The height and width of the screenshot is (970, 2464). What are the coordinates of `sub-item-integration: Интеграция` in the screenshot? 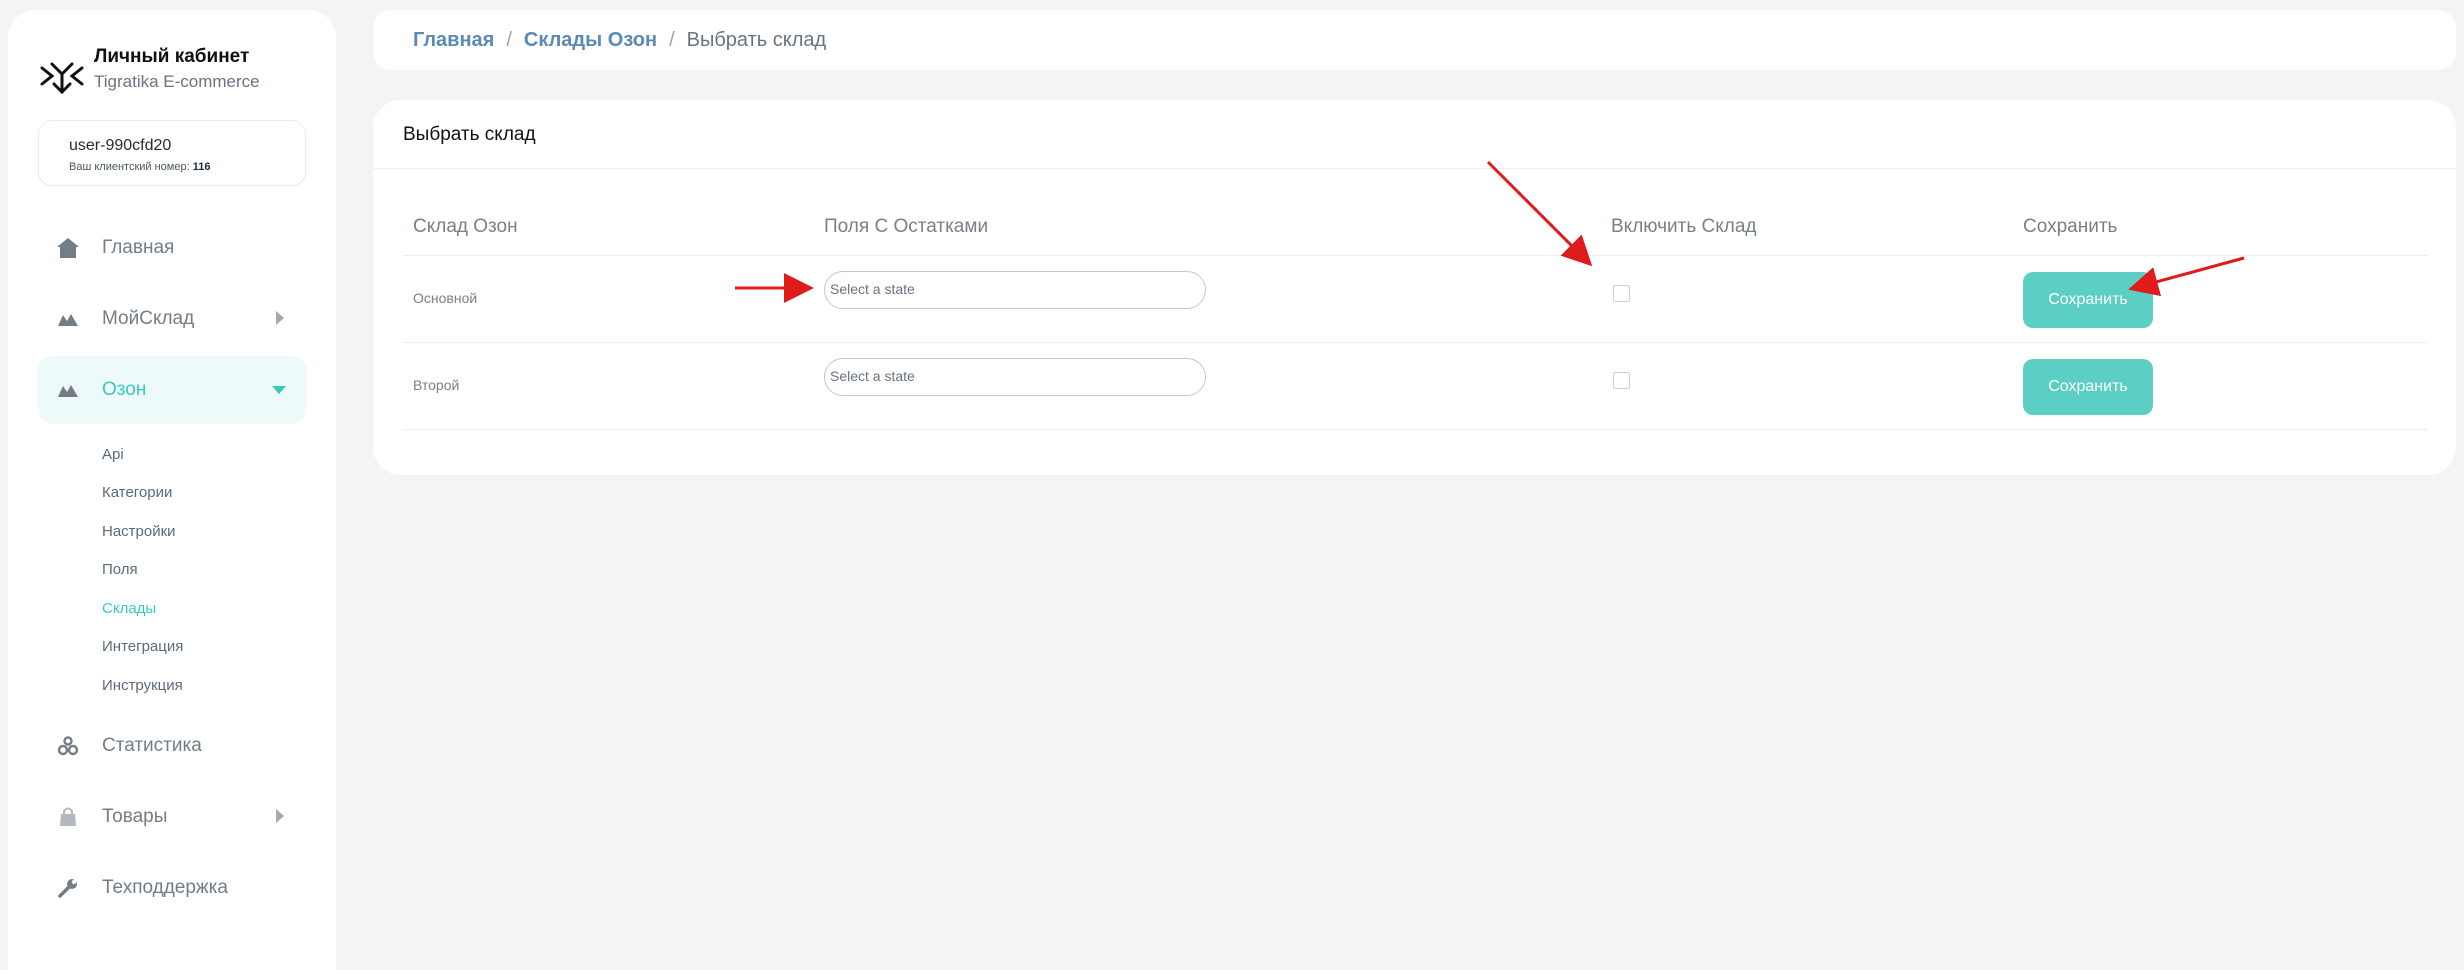 It's located at (142, 646).